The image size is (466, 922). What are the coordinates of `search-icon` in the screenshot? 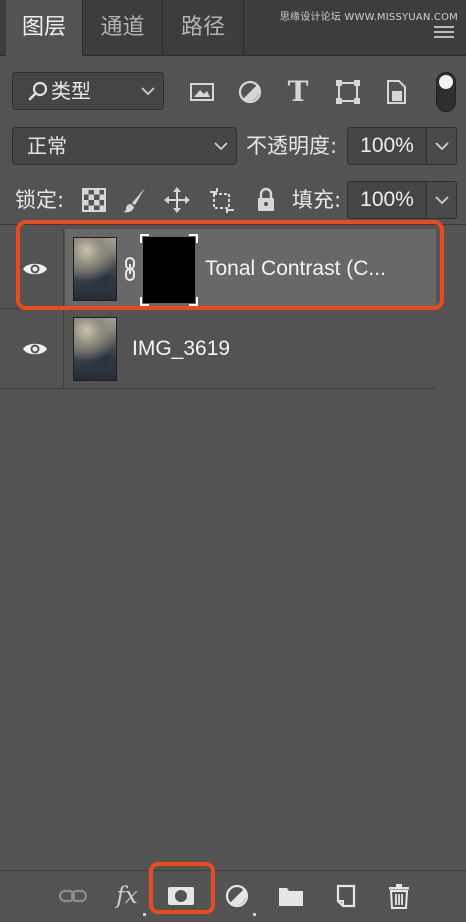 It's located at (38, 91).